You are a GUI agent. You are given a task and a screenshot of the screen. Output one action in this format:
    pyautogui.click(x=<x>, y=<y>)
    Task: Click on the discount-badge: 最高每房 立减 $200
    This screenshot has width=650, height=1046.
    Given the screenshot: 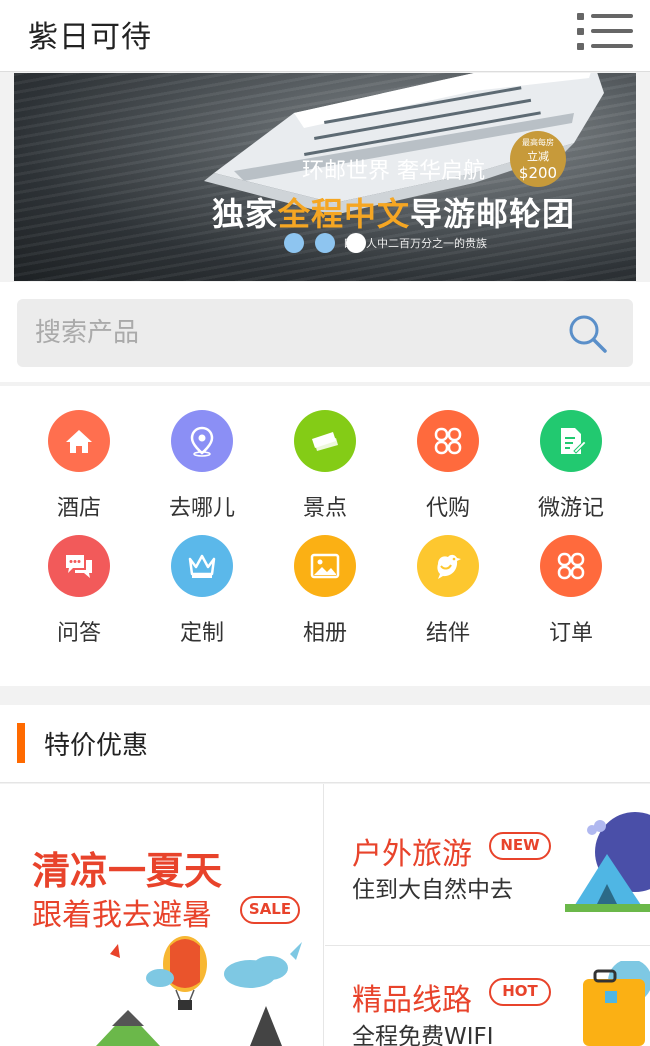 What is the action you would take?
    pyautogui.click(x=538, y=159)
    